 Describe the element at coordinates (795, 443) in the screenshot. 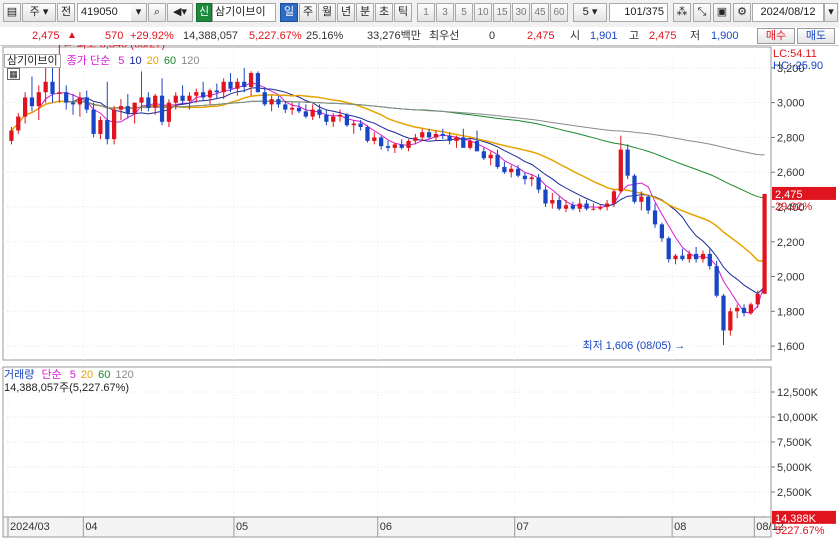

I see `volume-tick-label: 7,500K` at that location.